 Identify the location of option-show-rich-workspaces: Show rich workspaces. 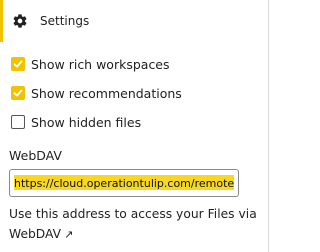
(90, 64).